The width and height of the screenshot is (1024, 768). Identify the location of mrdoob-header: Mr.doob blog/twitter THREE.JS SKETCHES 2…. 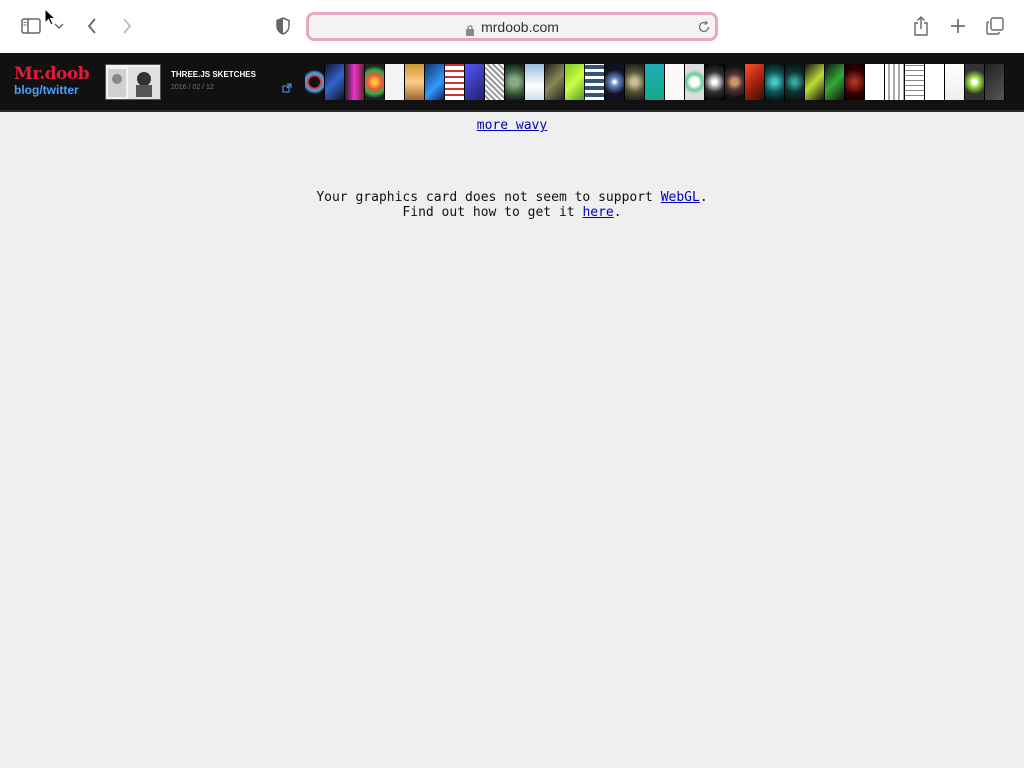
(512, 82).